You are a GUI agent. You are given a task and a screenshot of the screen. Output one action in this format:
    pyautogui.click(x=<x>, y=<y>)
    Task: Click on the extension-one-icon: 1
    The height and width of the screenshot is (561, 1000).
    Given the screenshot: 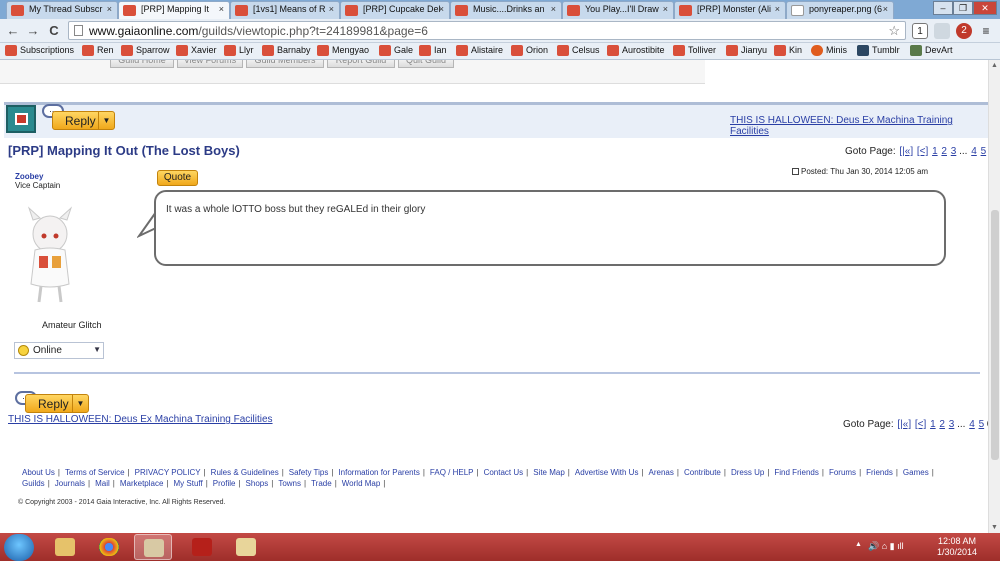 What is the action you would take?
    pyautogui.click(x=920, y=31)
    